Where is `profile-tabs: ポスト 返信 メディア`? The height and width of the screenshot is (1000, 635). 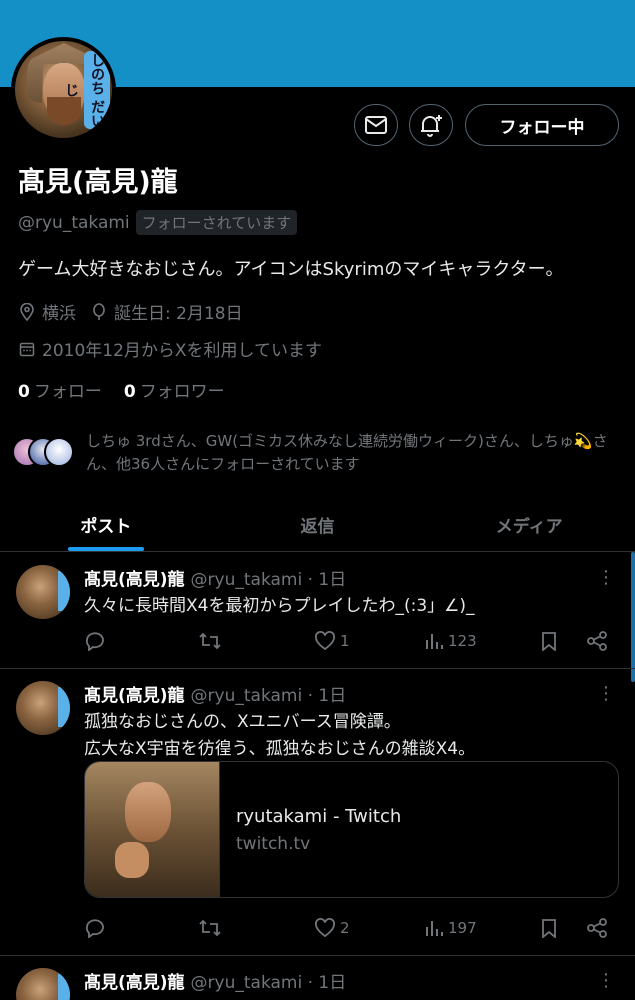 profile-tabs: ポスト 返信 メディア is located at coordinates (317, 524).